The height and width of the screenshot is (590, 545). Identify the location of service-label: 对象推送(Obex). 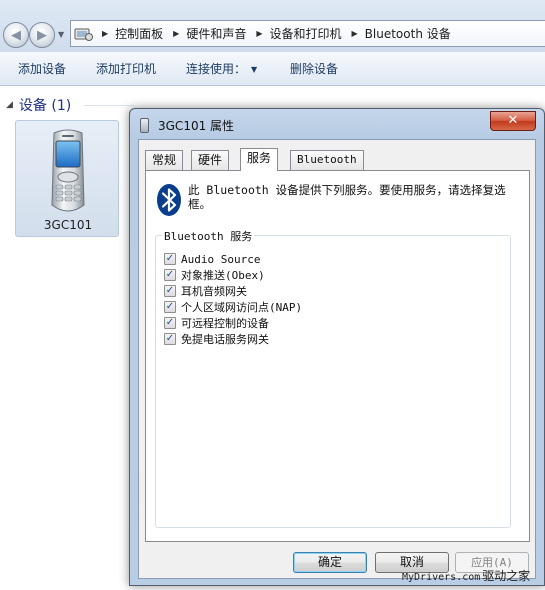
(223, 275).